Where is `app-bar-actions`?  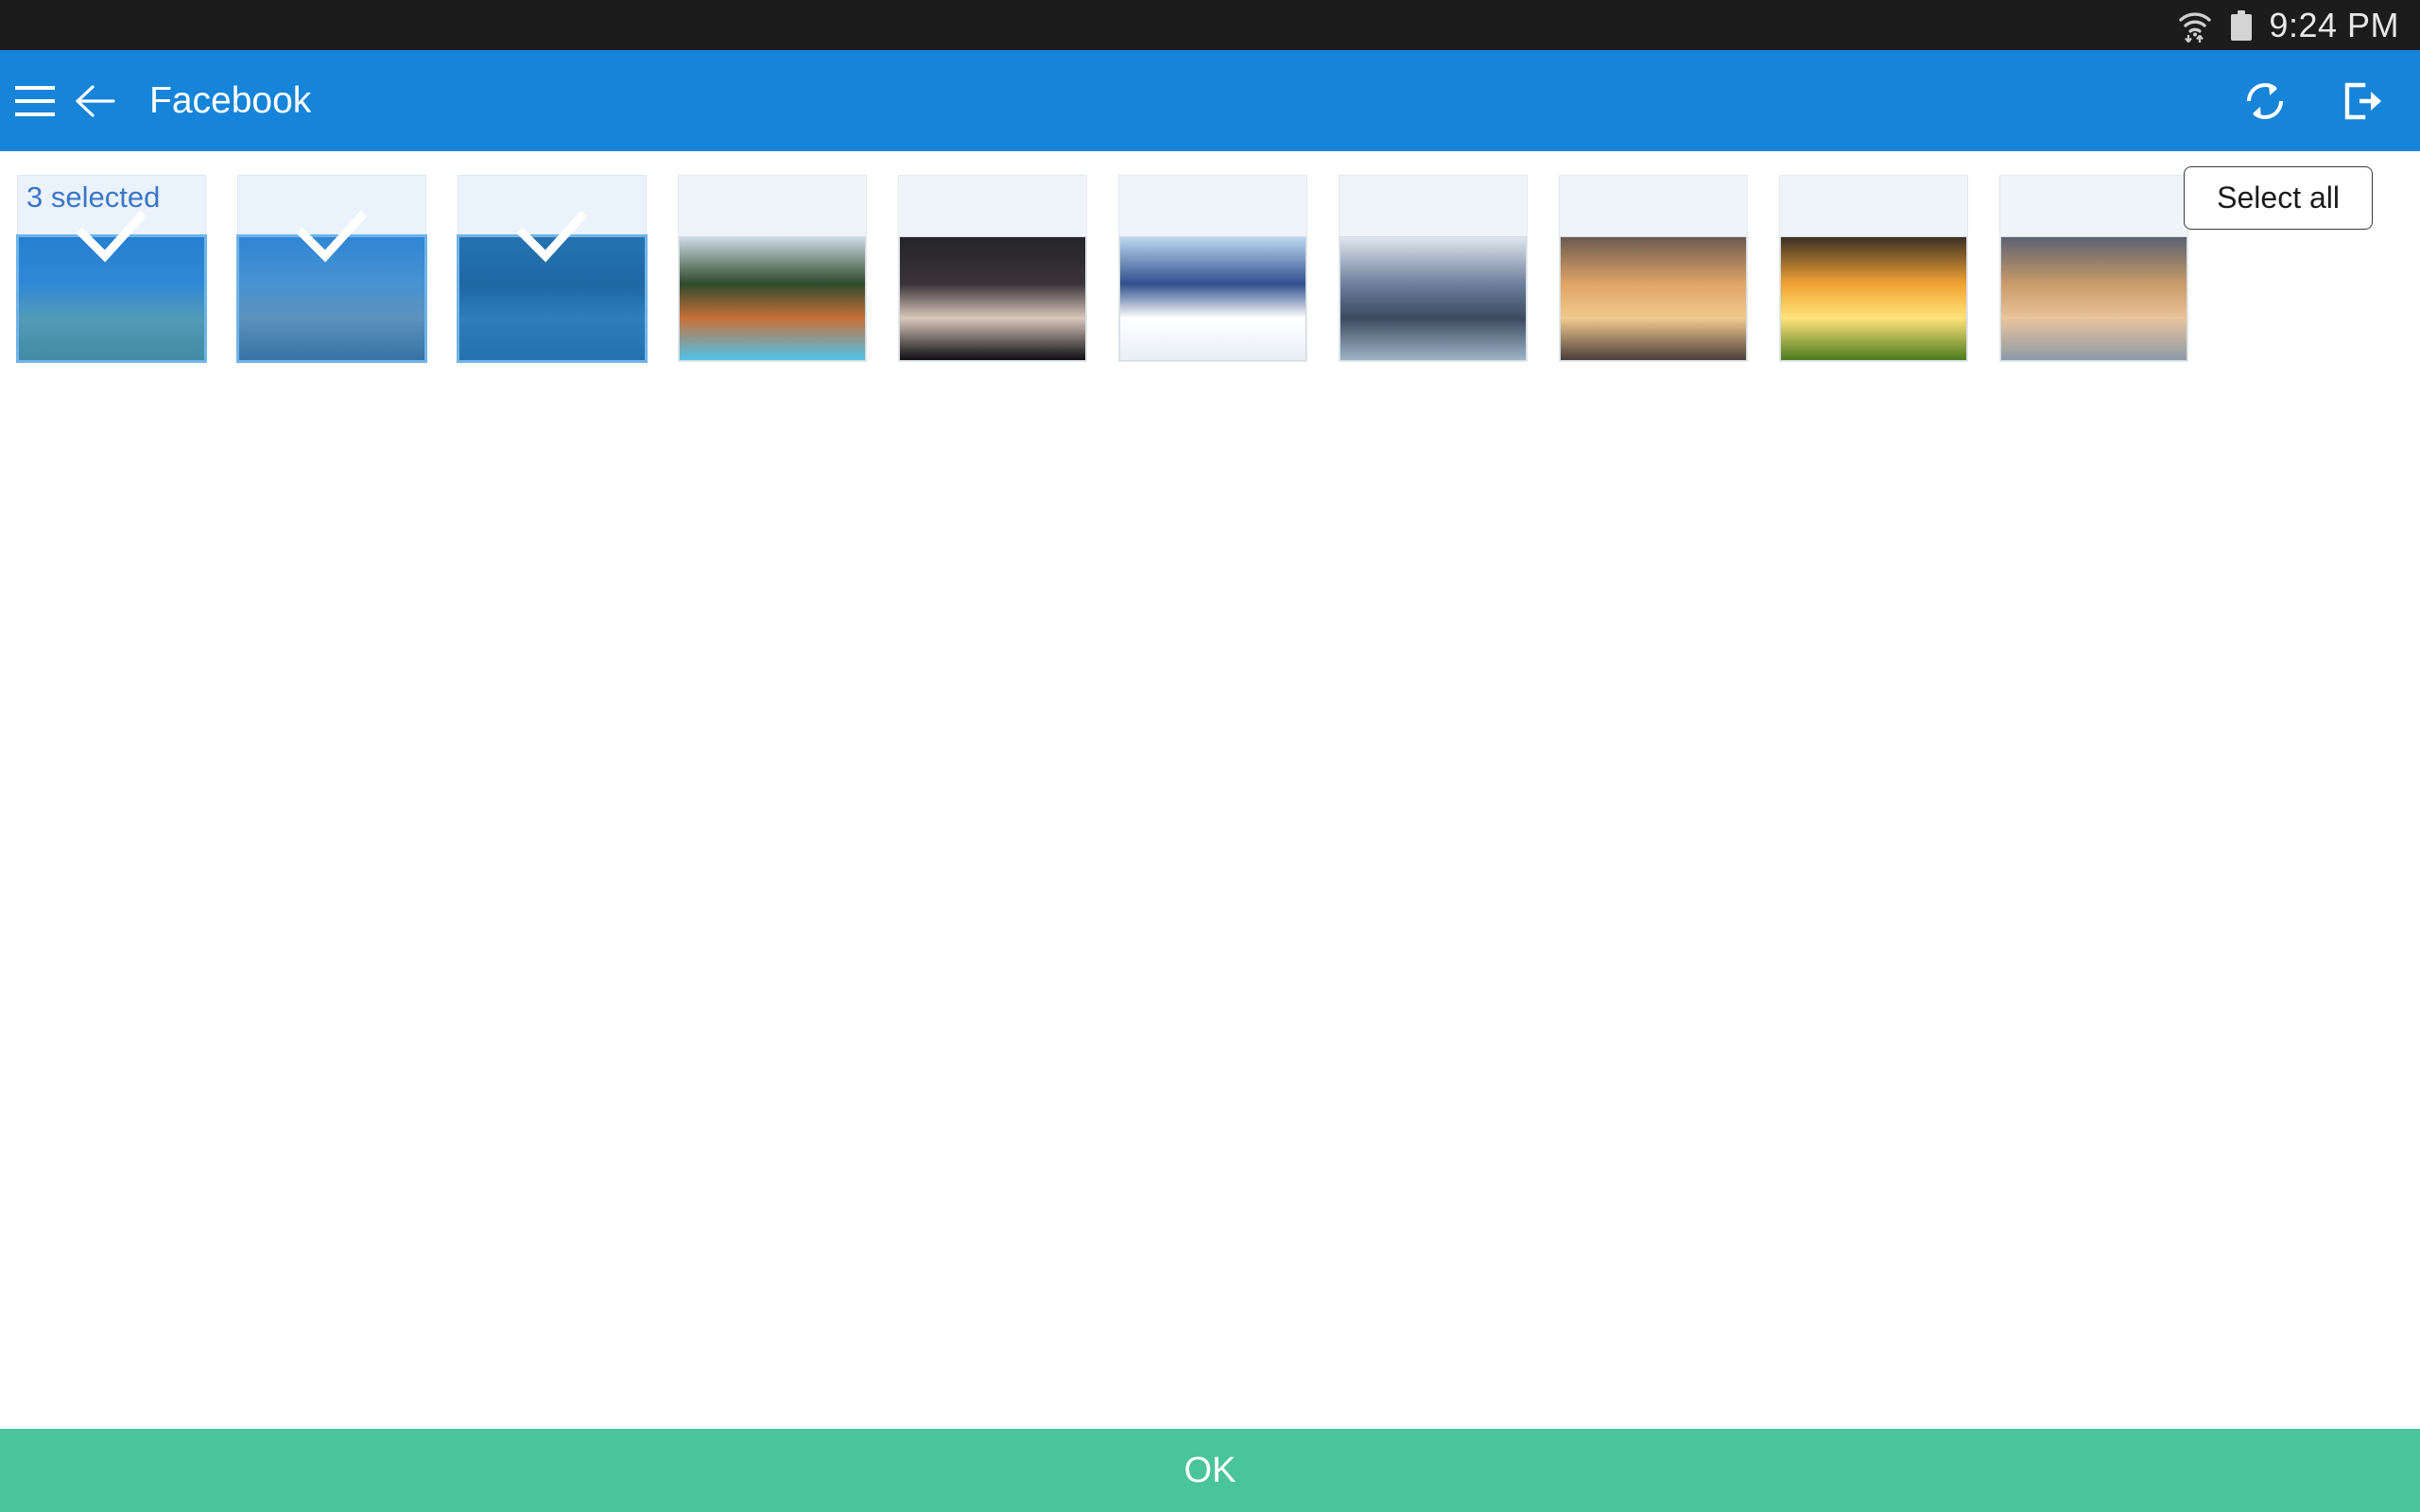 app-bar-actions is located at coordinates (2330, 101).